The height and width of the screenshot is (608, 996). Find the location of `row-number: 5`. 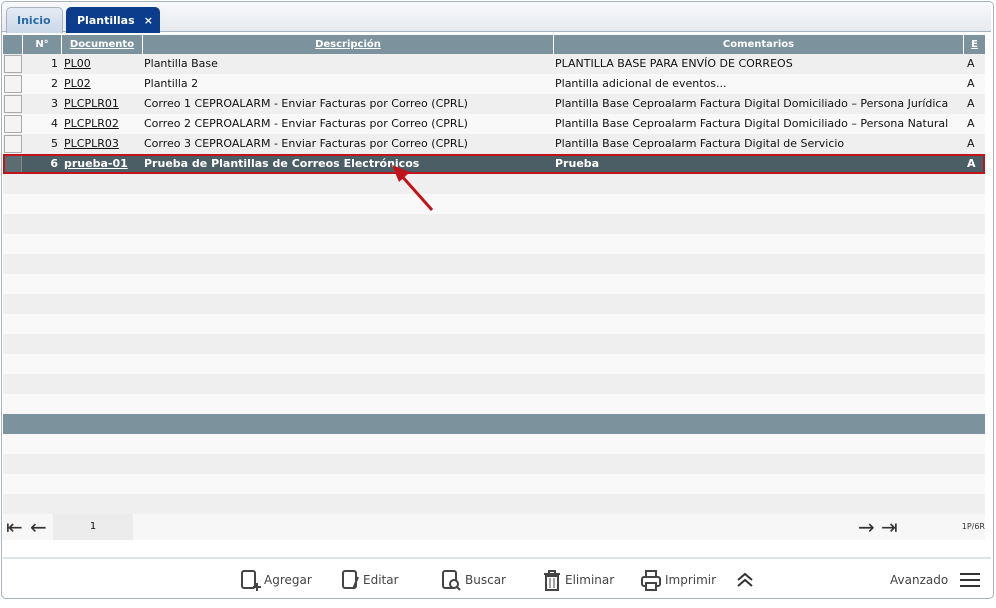

row-number: 5 is located at coordinates (54, 143).